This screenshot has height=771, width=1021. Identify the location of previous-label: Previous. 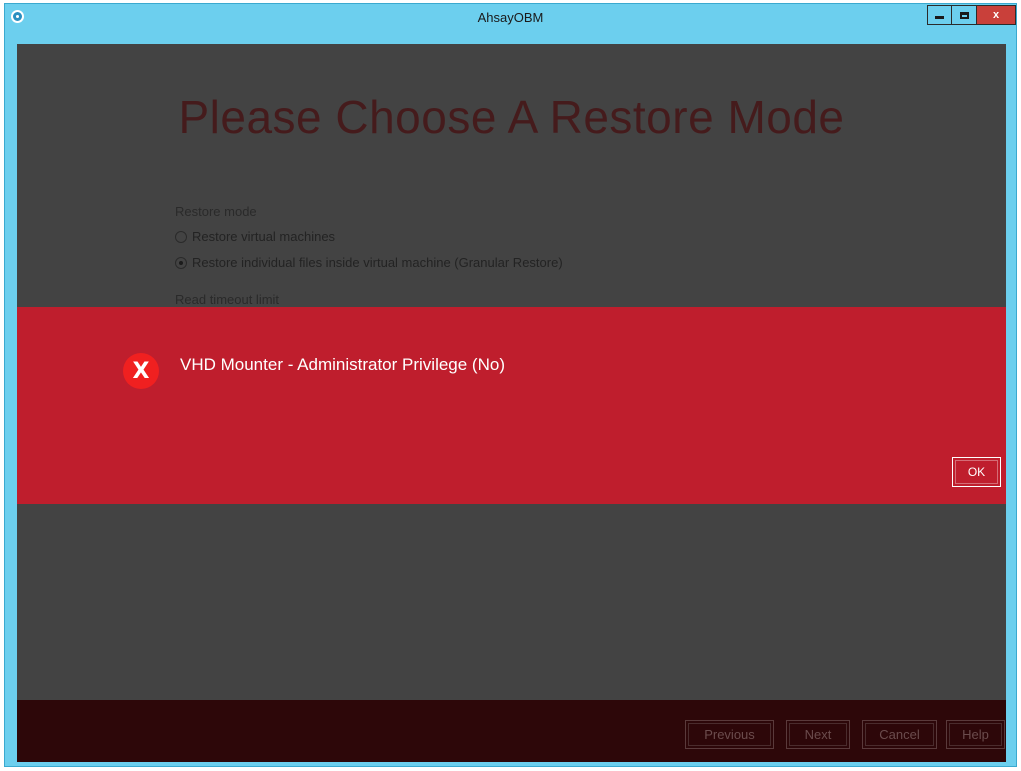
(729, 734).